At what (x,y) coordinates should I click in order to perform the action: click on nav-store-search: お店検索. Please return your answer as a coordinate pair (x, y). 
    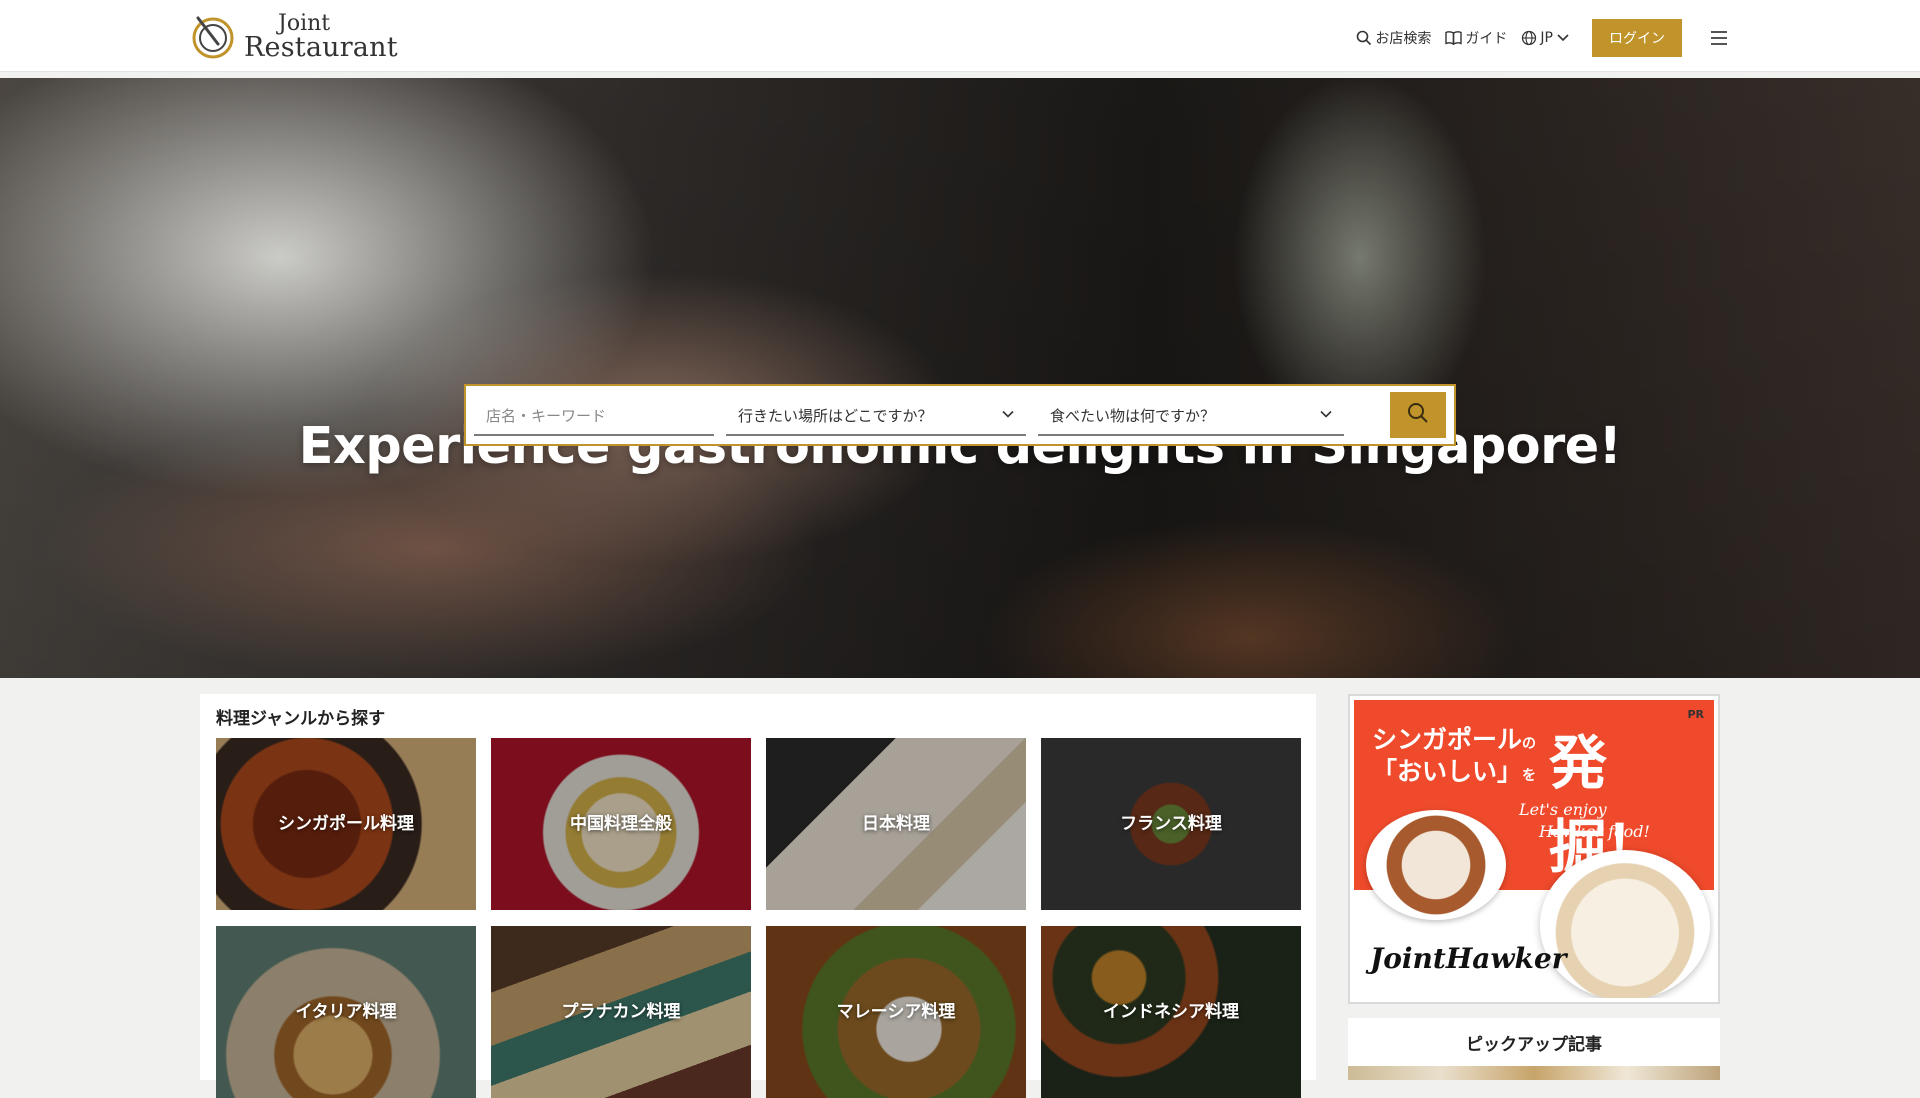
    Looking at the image, I should click on (1393, 38).